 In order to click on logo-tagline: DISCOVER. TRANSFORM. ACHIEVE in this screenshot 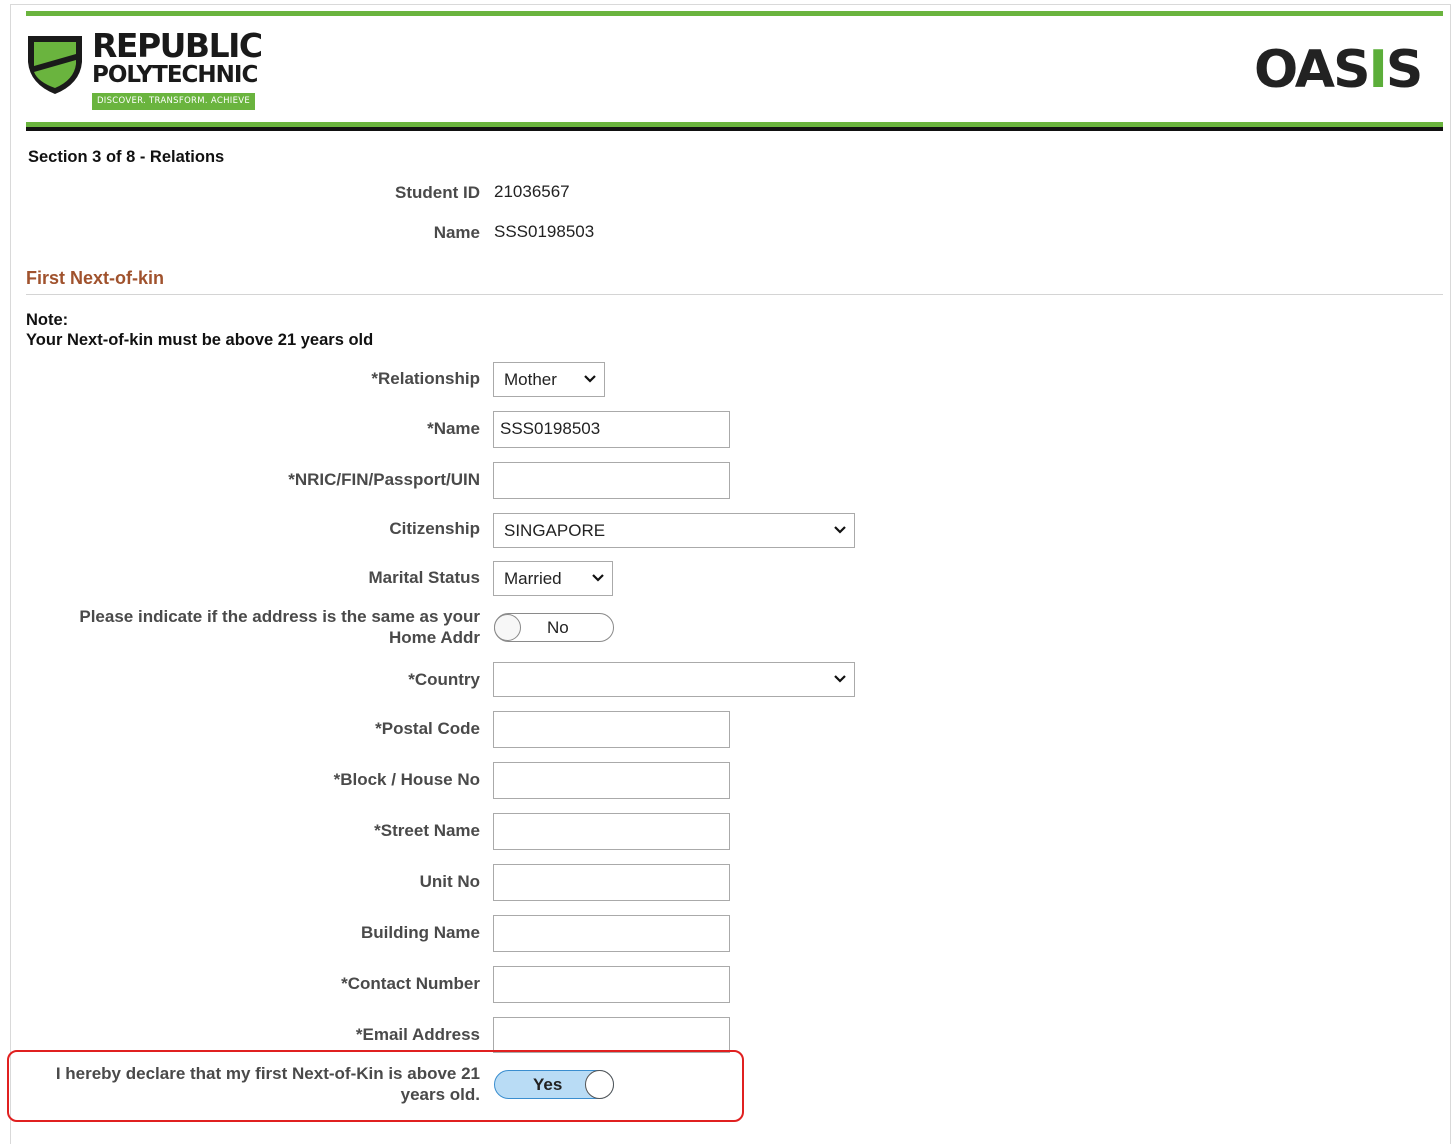, I will do `click(173, 101)`.